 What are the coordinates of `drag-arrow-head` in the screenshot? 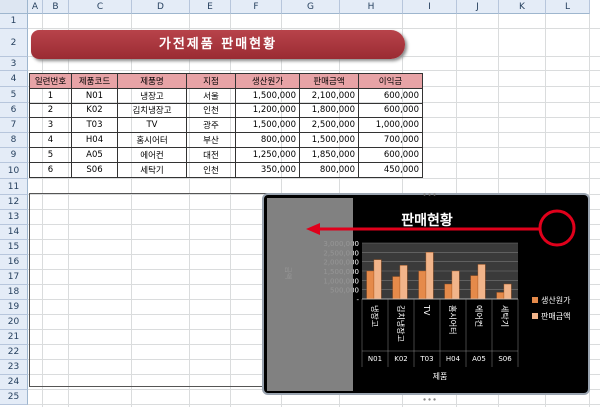 It's located at (313, 229).